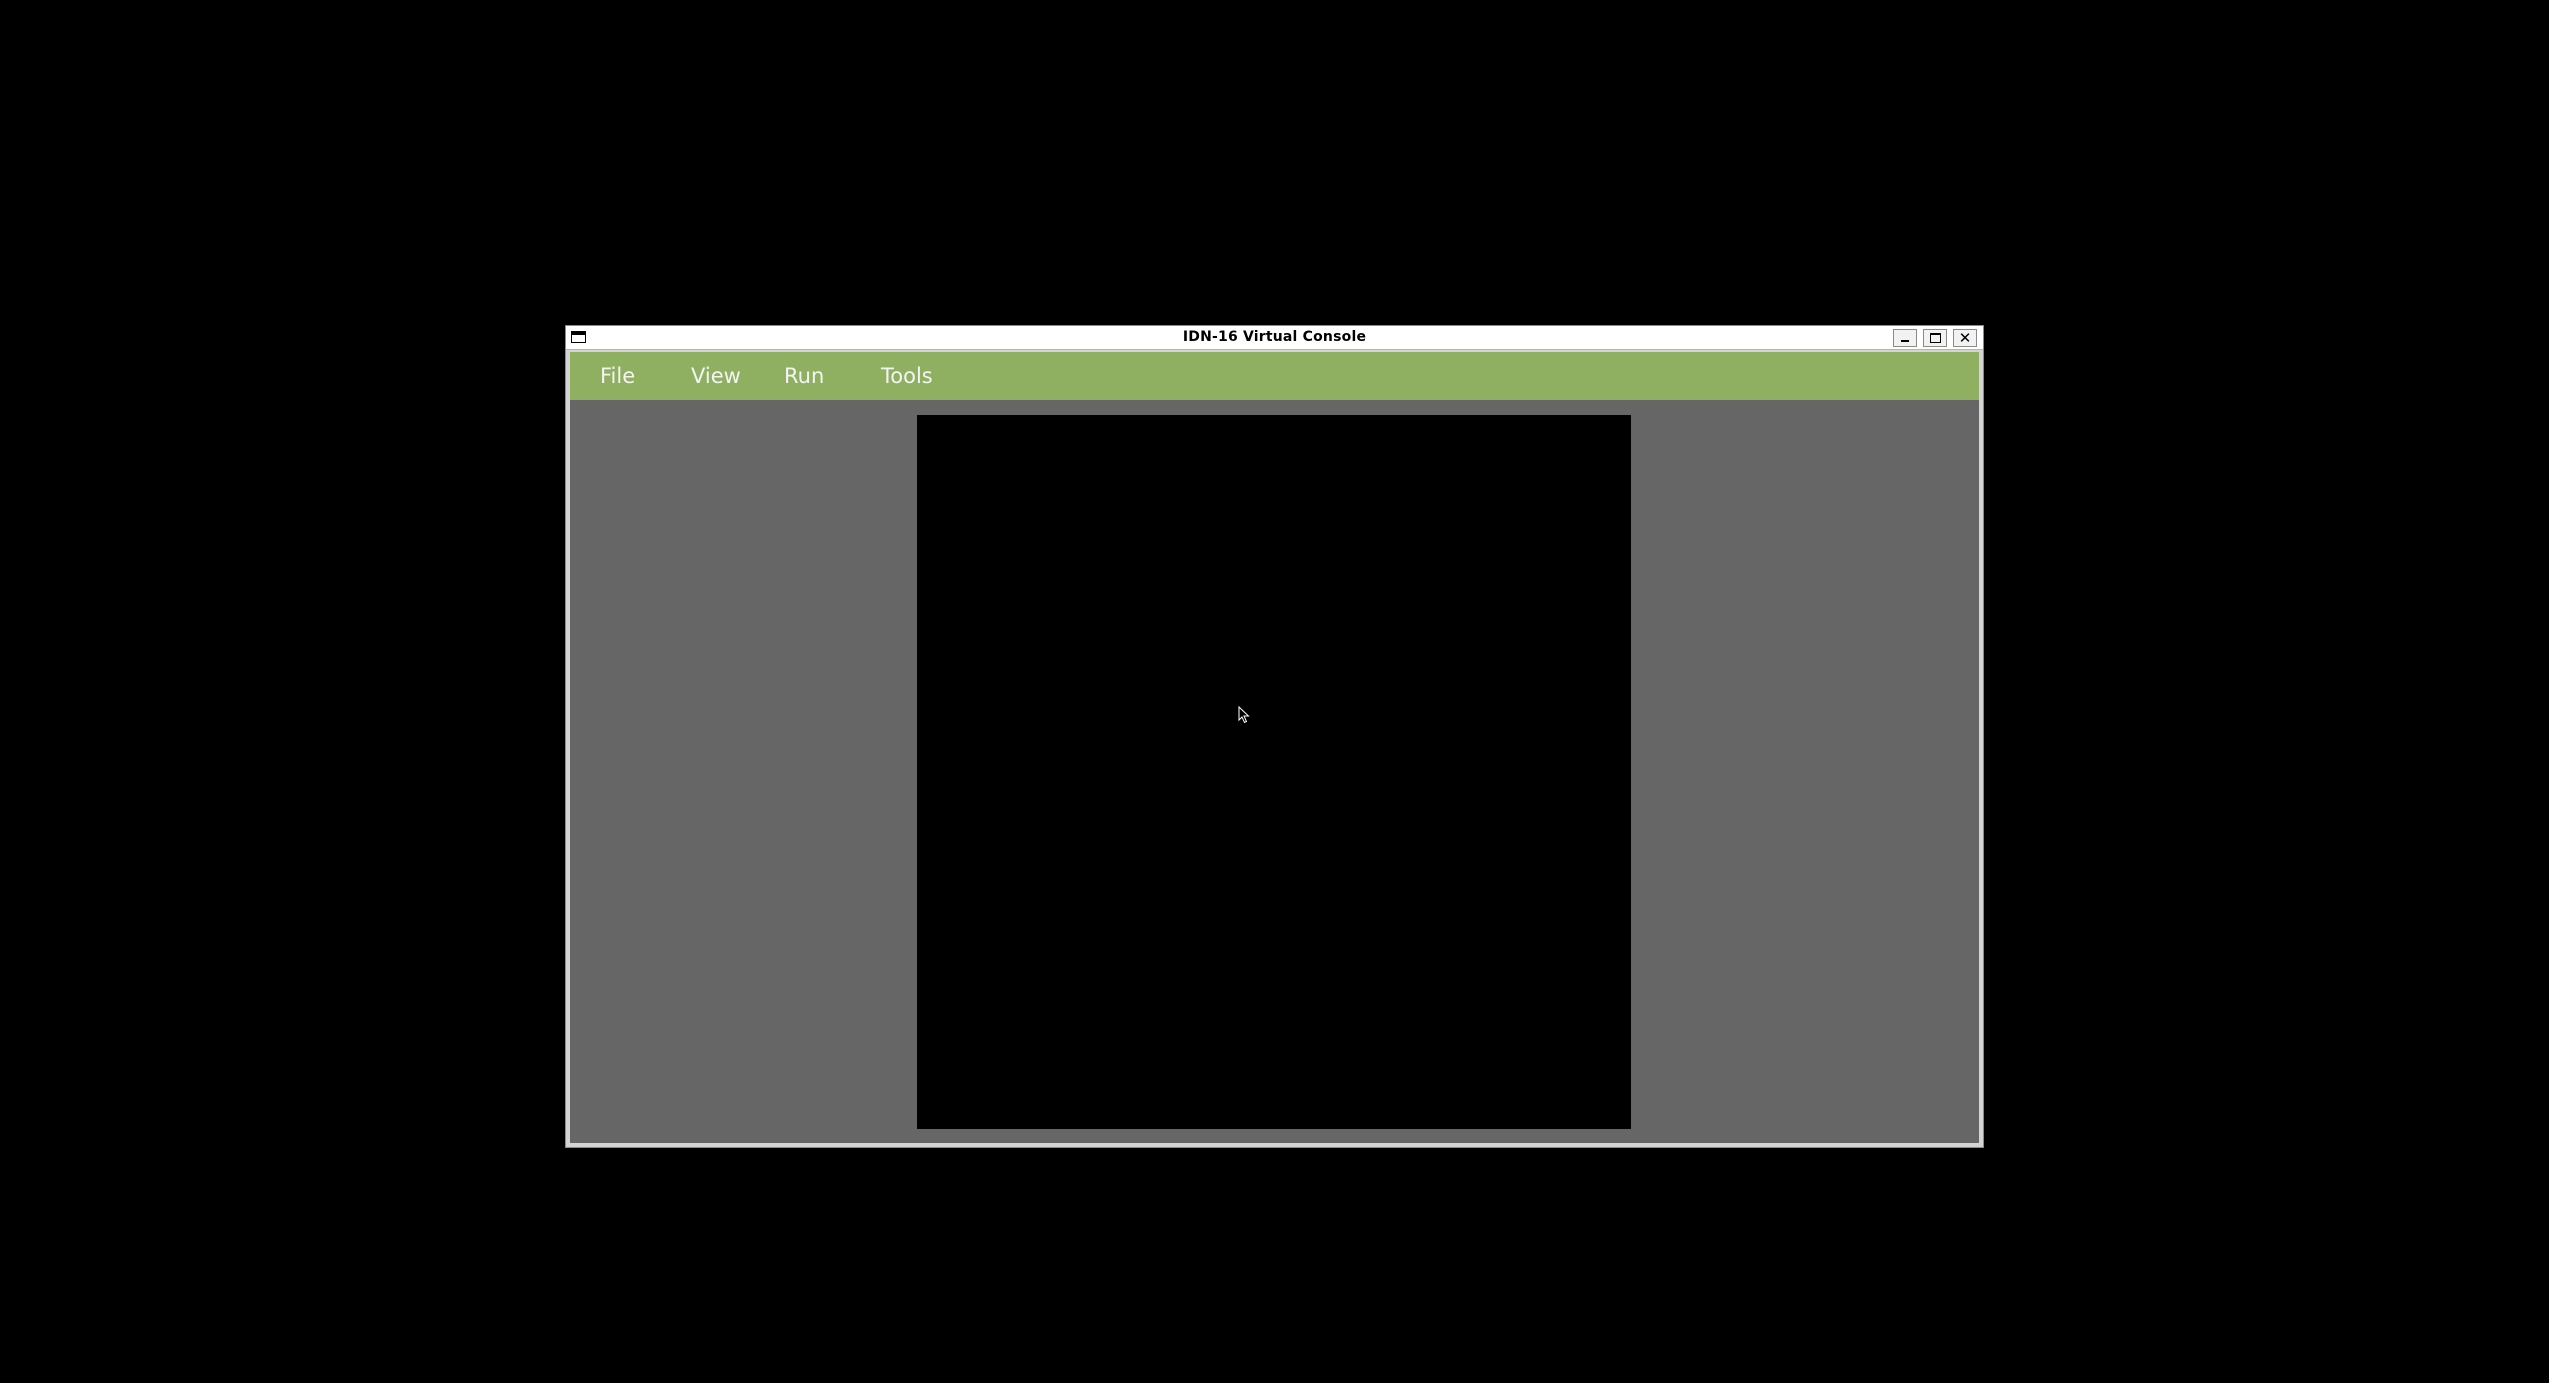  I want to click on maximize-icon, so click(1935, 338).